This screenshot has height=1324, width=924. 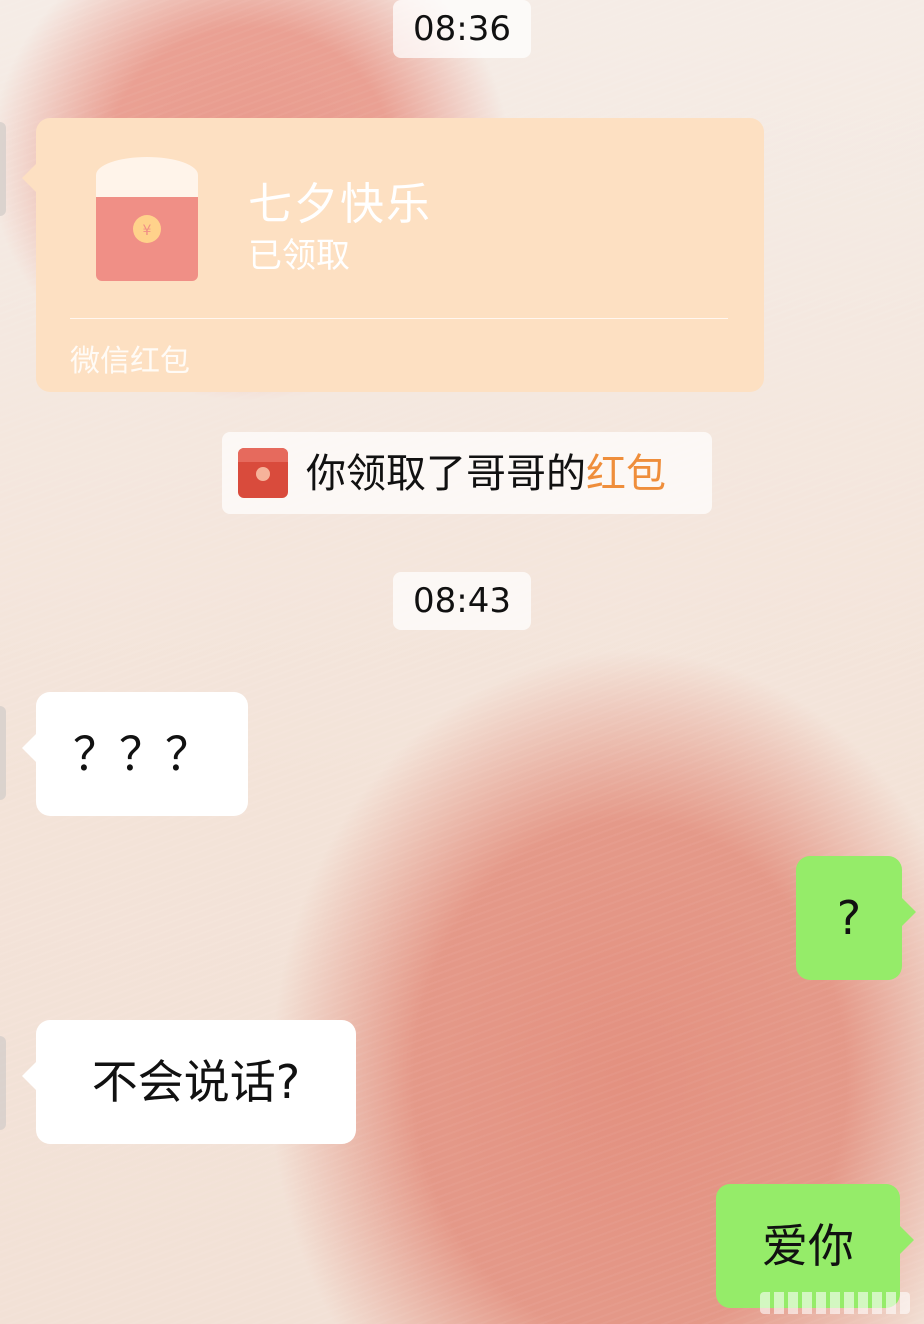 I want to click on message-bubble-received: ？？？, so click(x=135, y=754).